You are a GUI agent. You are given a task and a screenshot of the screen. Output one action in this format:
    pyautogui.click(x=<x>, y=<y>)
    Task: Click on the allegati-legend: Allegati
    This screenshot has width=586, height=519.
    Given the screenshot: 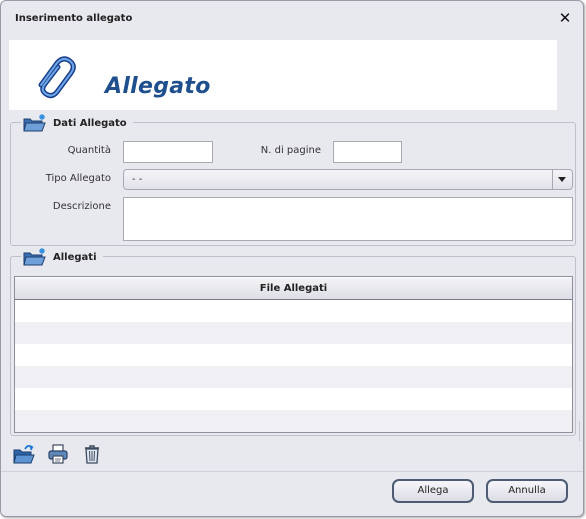 What is the action you would take?
    pyautogui.click(x=62, y=257)
    